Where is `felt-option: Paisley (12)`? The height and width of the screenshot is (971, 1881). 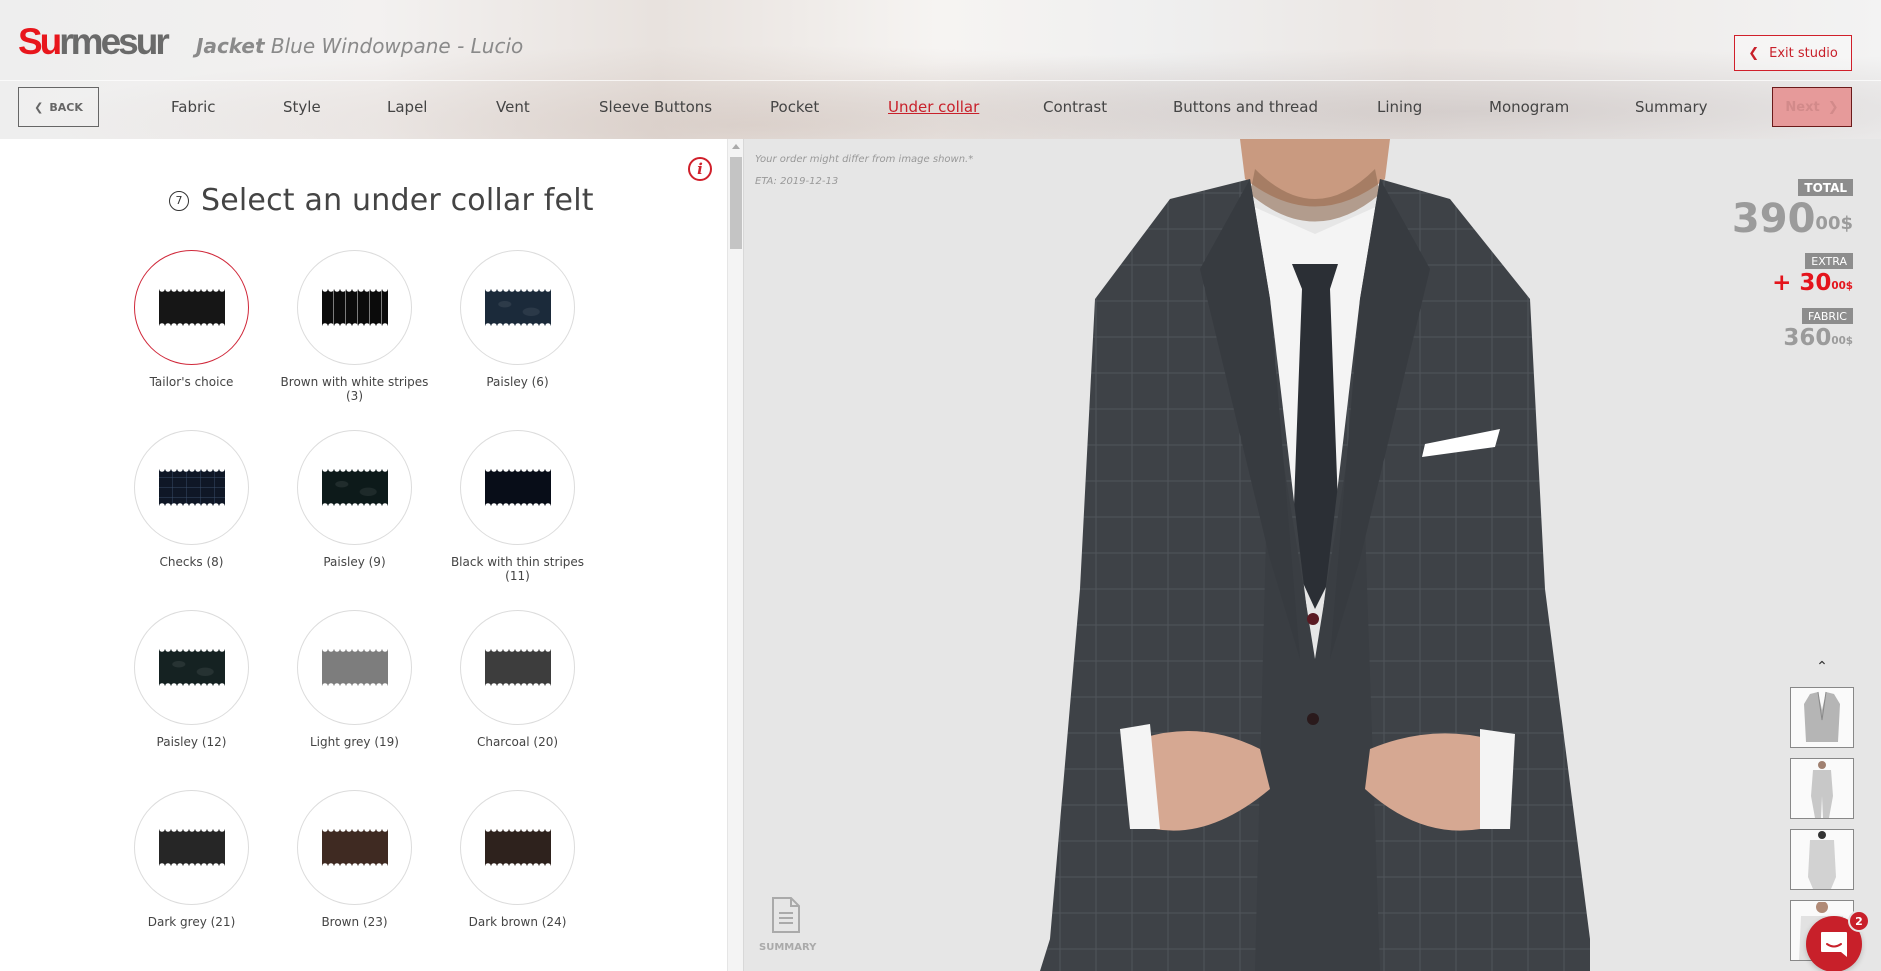
felt-option: Paisley (12) is located at coordinates (191, 700).